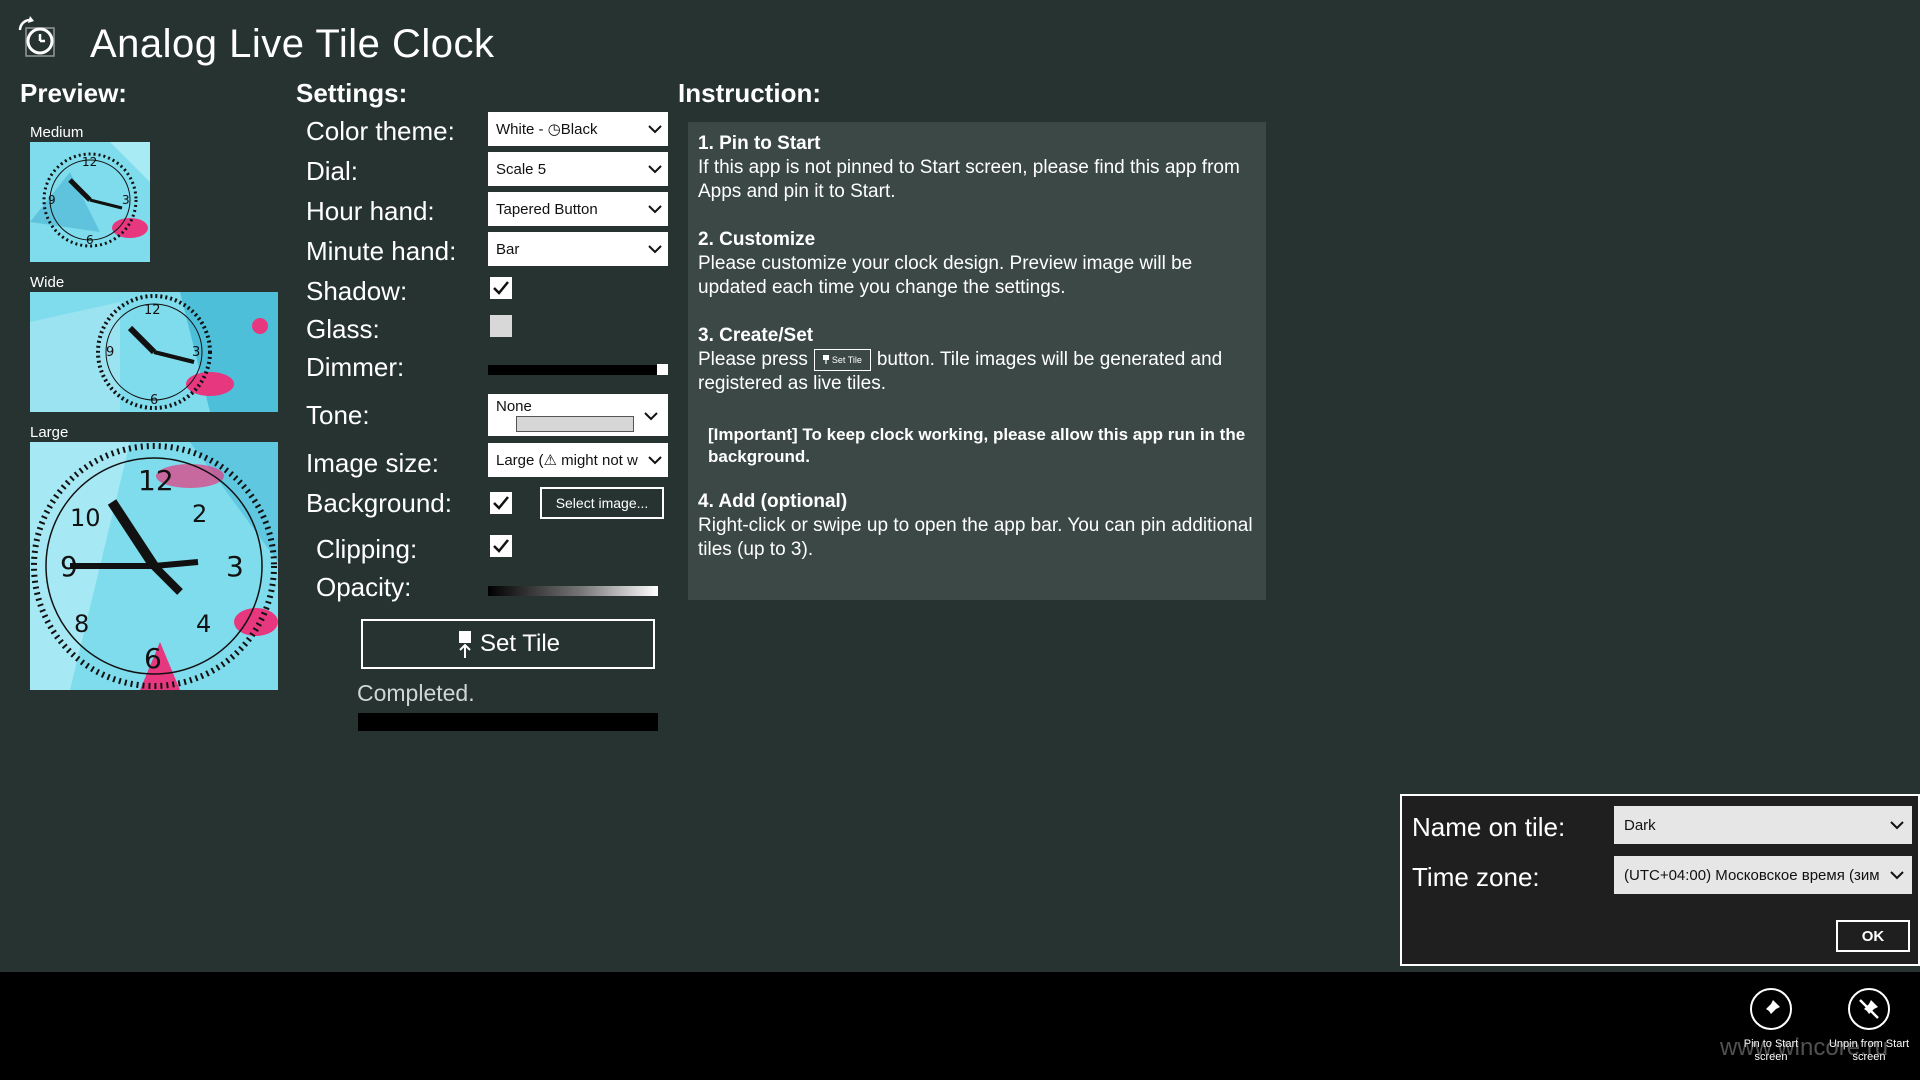 This screenshot has height=1080, width=1920. I want to click on settings-heading: Settings:, so click(352, 93).